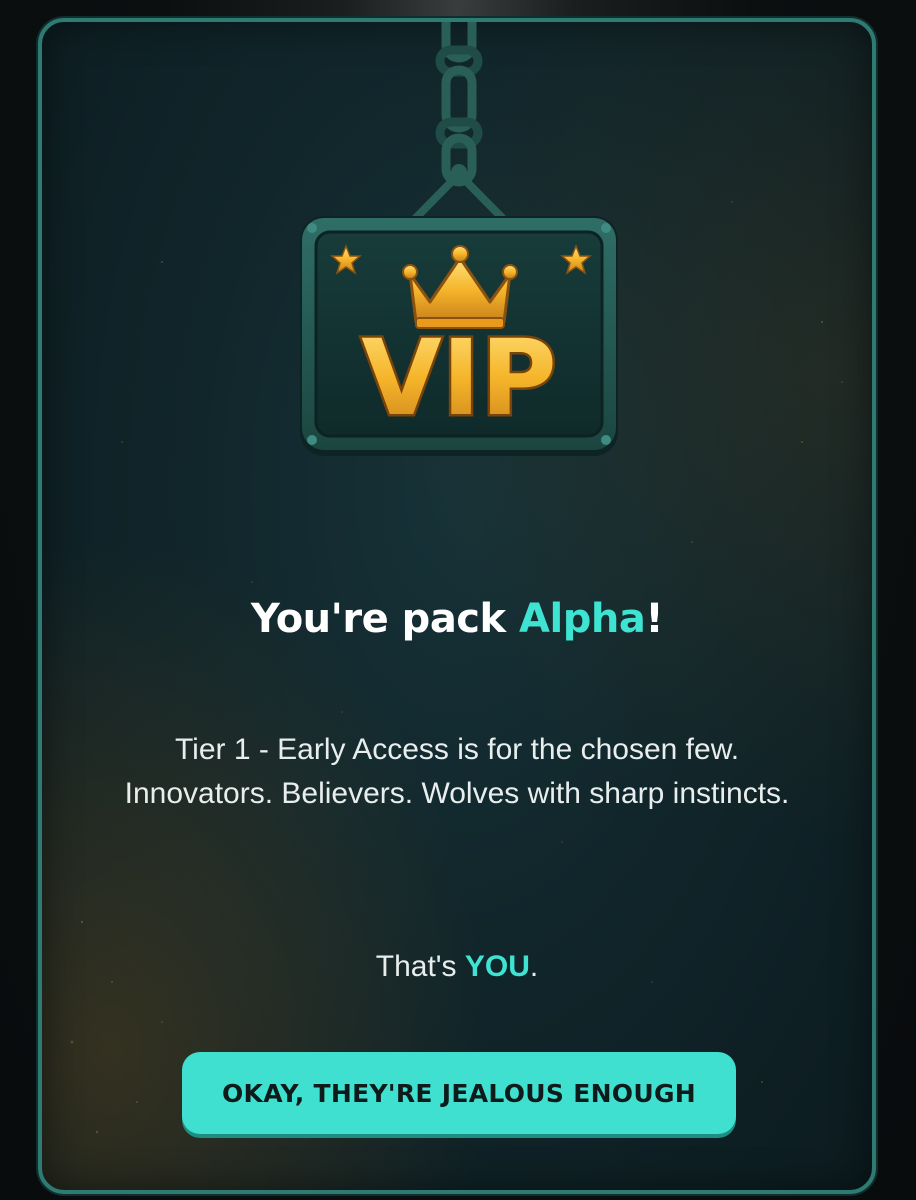  What do you see at coordinates (582, 619) in the screenshot?
I see `title-highlight: Alpha` at bounding box center [582, 619].